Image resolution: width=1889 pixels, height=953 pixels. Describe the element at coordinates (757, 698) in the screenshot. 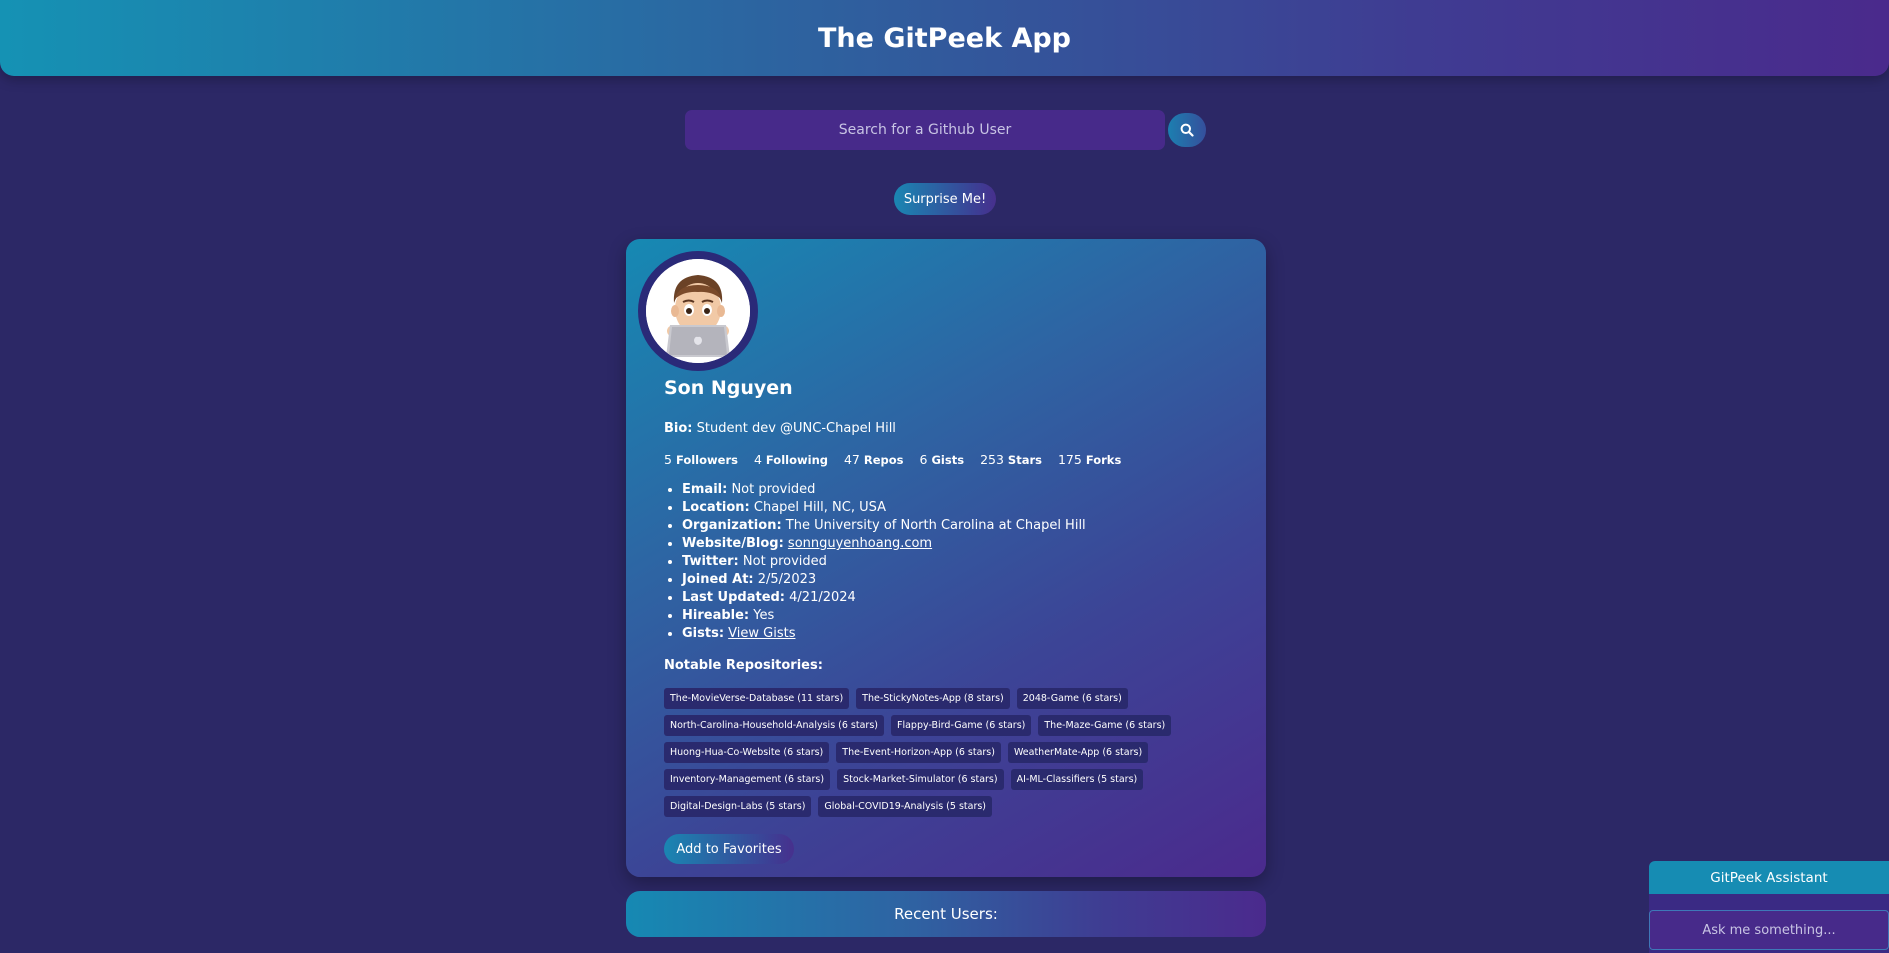

I see `repo-tag: The-MovieVerse-Database (11 stars)` at that location.